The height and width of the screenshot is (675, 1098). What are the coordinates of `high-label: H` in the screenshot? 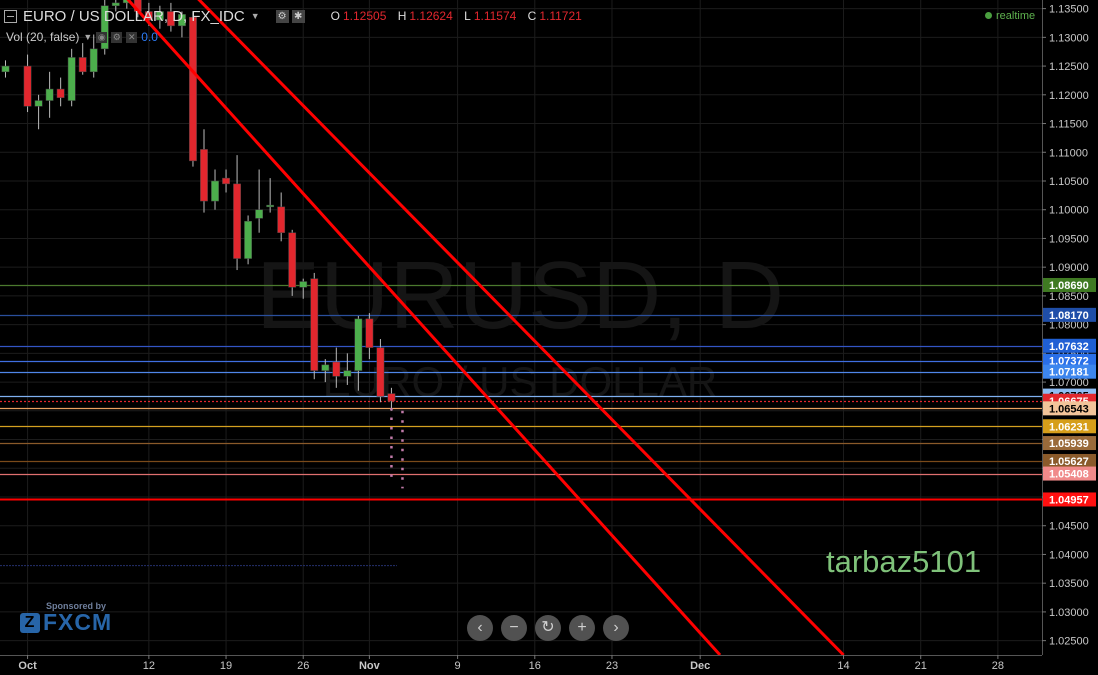 It's located at (402, 16).